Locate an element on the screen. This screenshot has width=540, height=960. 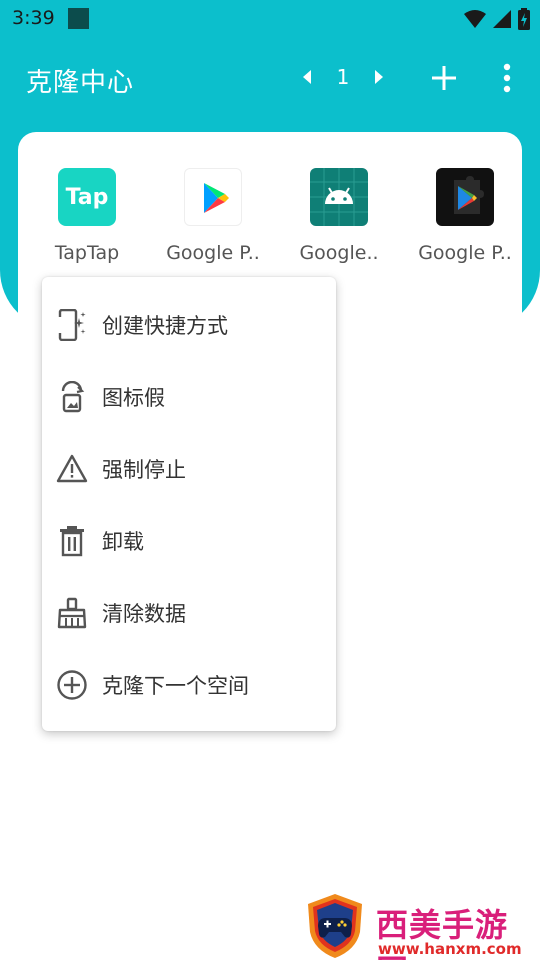
menu-item-clear-data: 清除数据 is located at coordinates (189, 613).